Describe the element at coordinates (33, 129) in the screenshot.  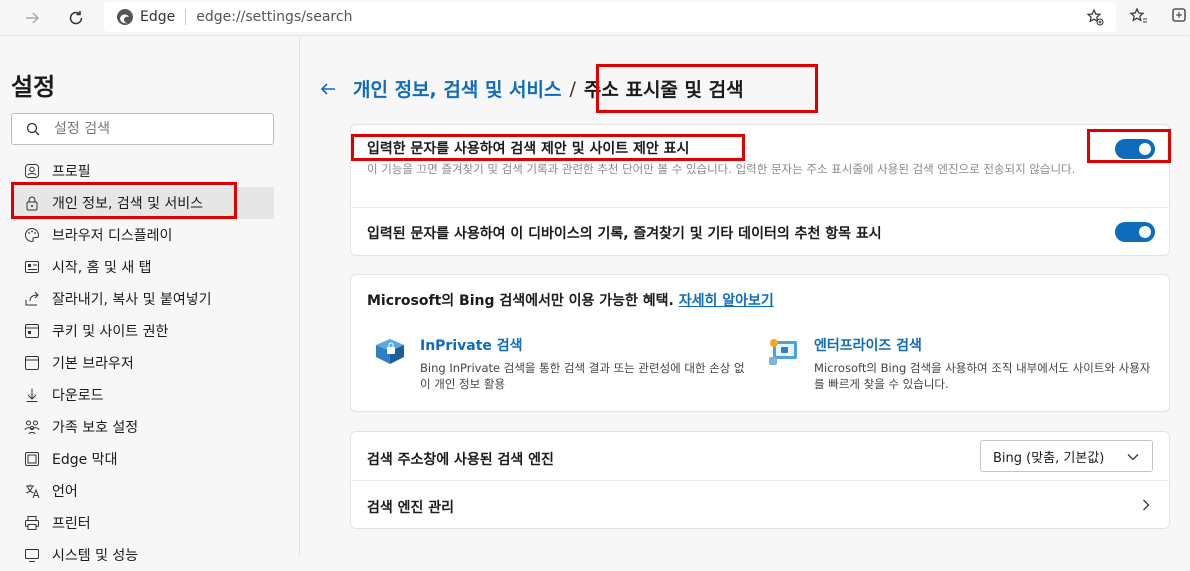
I see `search-icon` at that location.